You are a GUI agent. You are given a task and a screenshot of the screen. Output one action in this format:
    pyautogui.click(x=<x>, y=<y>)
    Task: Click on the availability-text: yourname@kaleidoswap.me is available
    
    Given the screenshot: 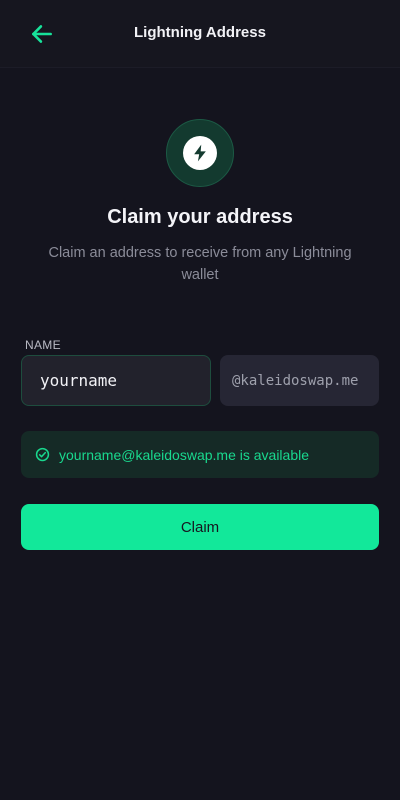 What is the action you would take?
    pyautogui.click(x=184, y=454)
    